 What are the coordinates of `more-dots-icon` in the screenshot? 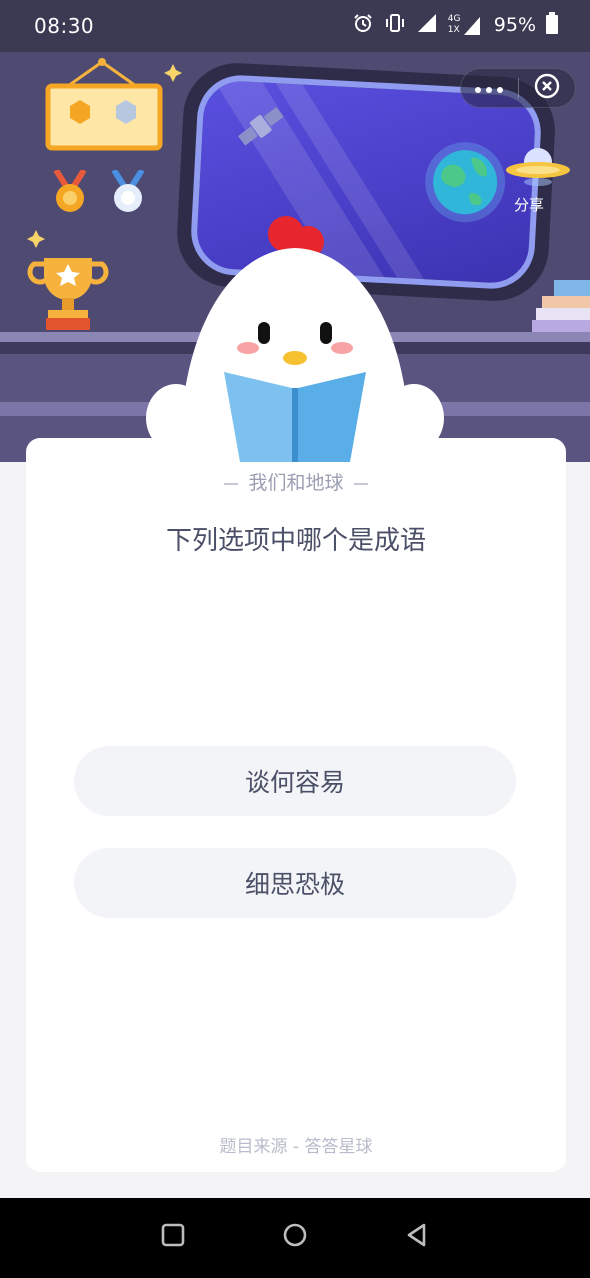 It's located at (489, 88).